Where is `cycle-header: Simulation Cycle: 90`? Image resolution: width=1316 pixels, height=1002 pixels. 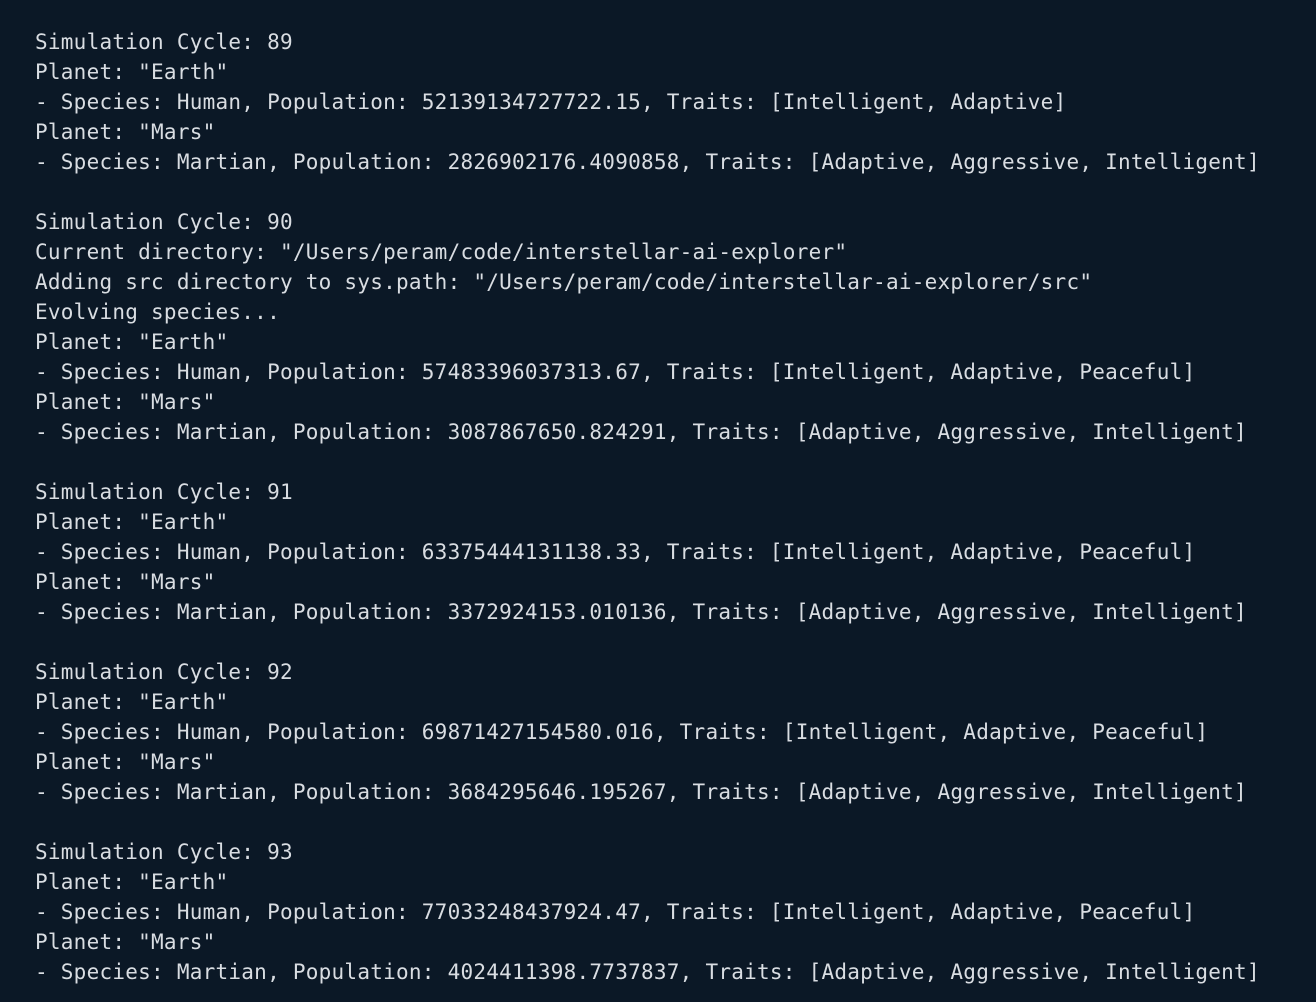 cycle-header: Simulation Cycle: 90 is located at coordinates (164, 222).